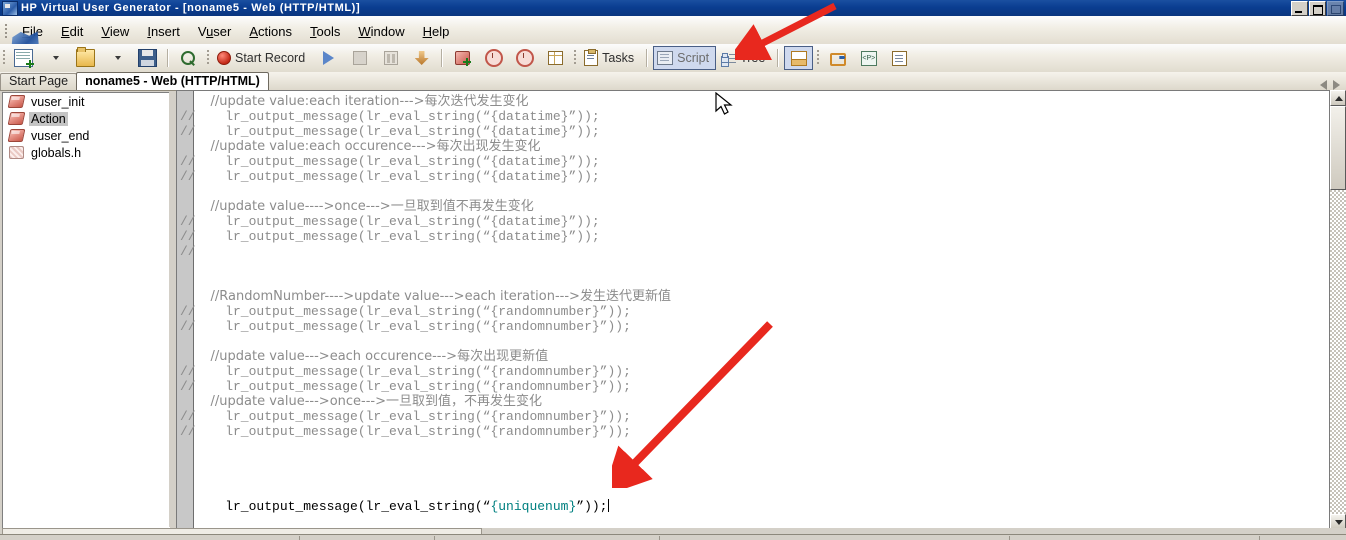  What do you see at coordinates (86, 101) in the screenshot?
I see `sidebar-item-vuser-init: vuser_init` at bounding box center [86, 101].